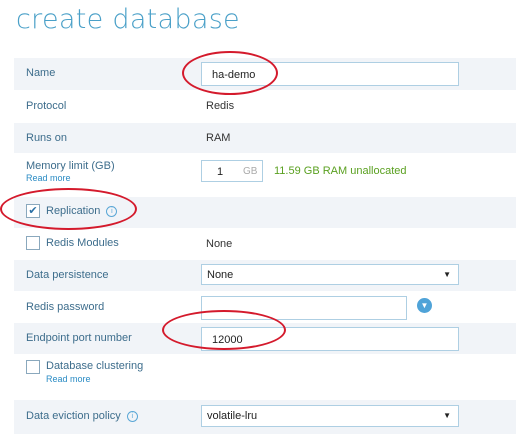 Image resolution: width=523 pixels, height=436 pixels. Describe the element at coordinates (220, 172) in the screenshot. I see `memory-limit-value: 1` at that location.